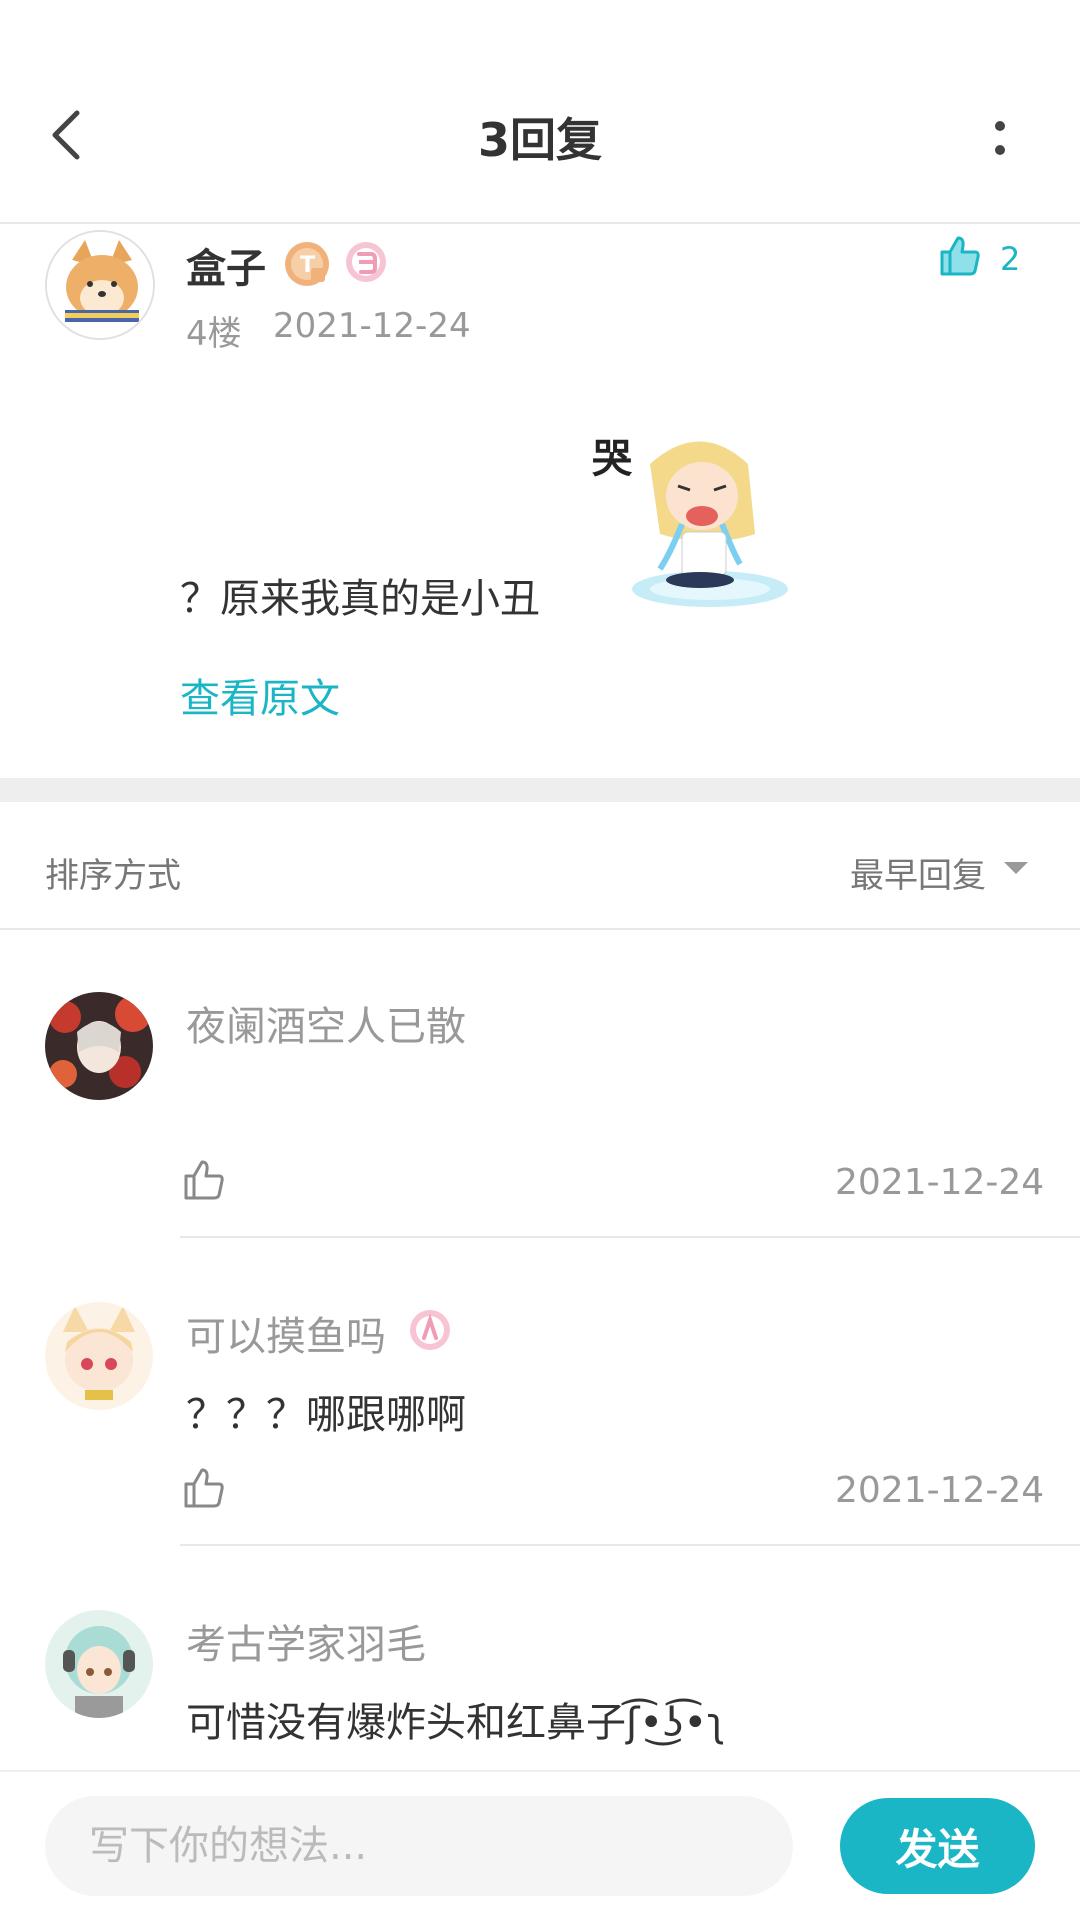 This screenshot has height=1922, width=1080. I want to click on reply-username: 可以摸鱼吗, so click(286, 1333).